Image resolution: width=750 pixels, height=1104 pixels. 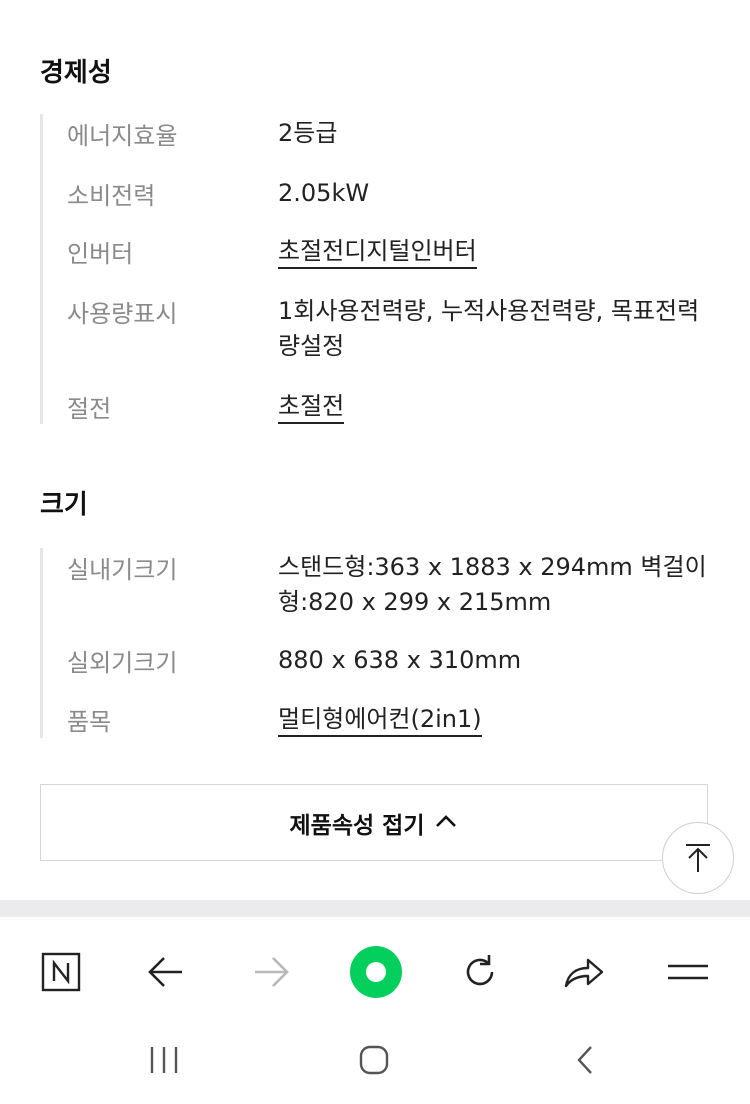 I want to click on forward-arrow-icon, so click(x=271, y=972).